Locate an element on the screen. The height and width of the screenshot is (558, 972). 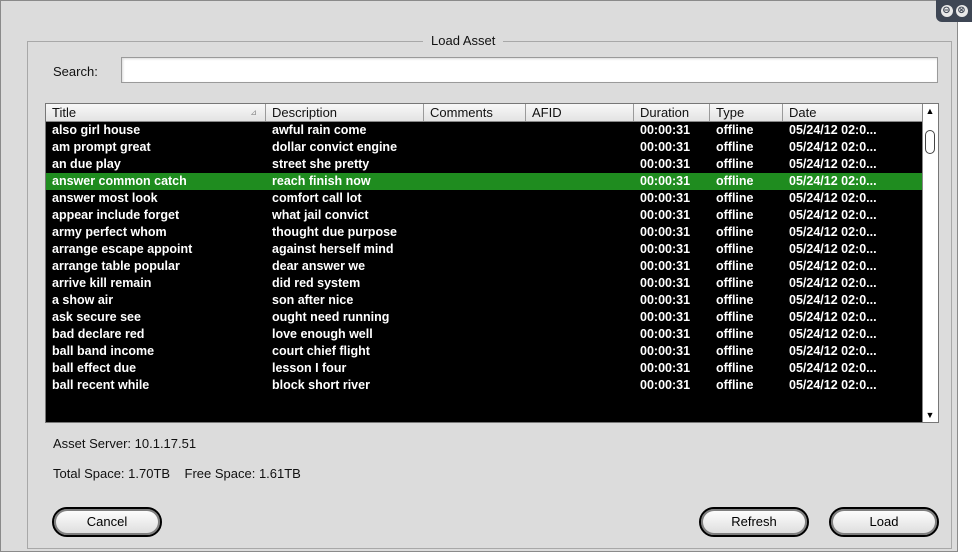
cell-description: thought due purpose is located at coordinates (334, 232).